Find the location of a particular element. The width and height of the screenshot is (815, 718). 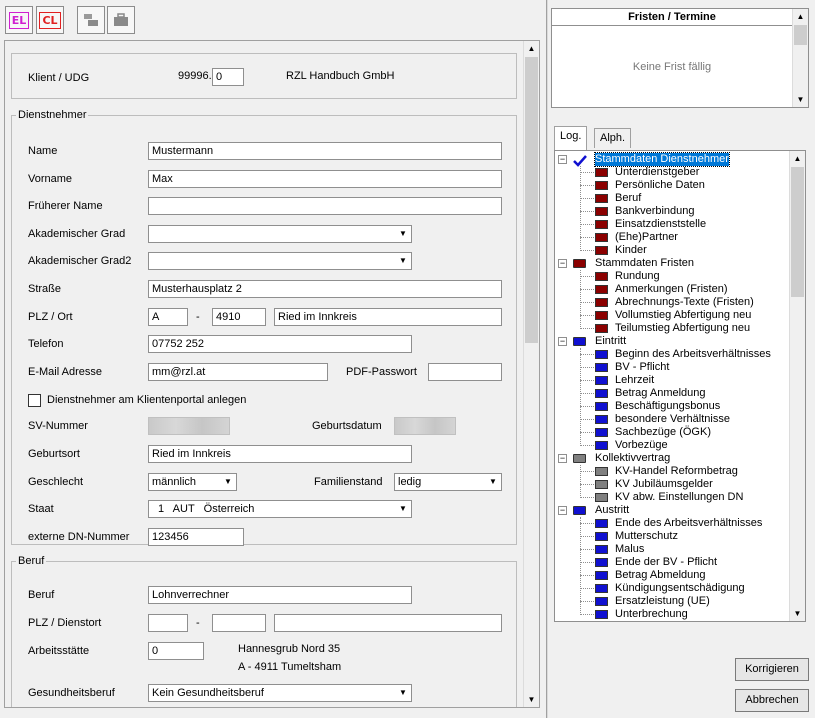

zip-place-label: PLZ / Dienstort is located at coordinates (65, 623).